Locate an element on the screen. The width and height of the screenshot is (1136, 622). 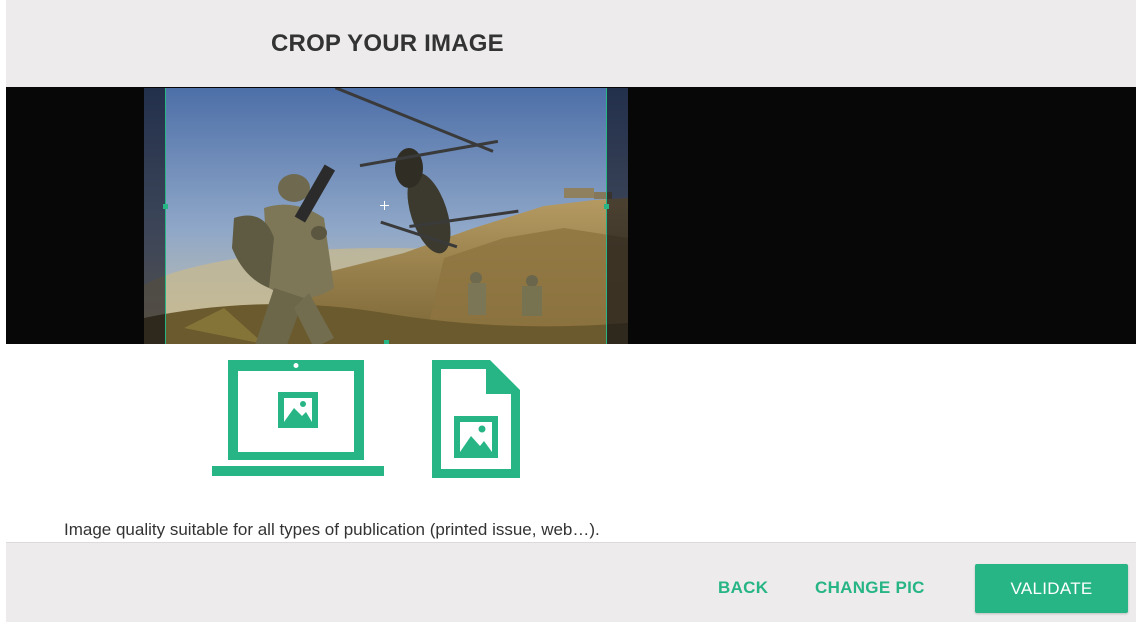
page-title: CROP YOUR IMAGE is located at coordinates (387, 43).